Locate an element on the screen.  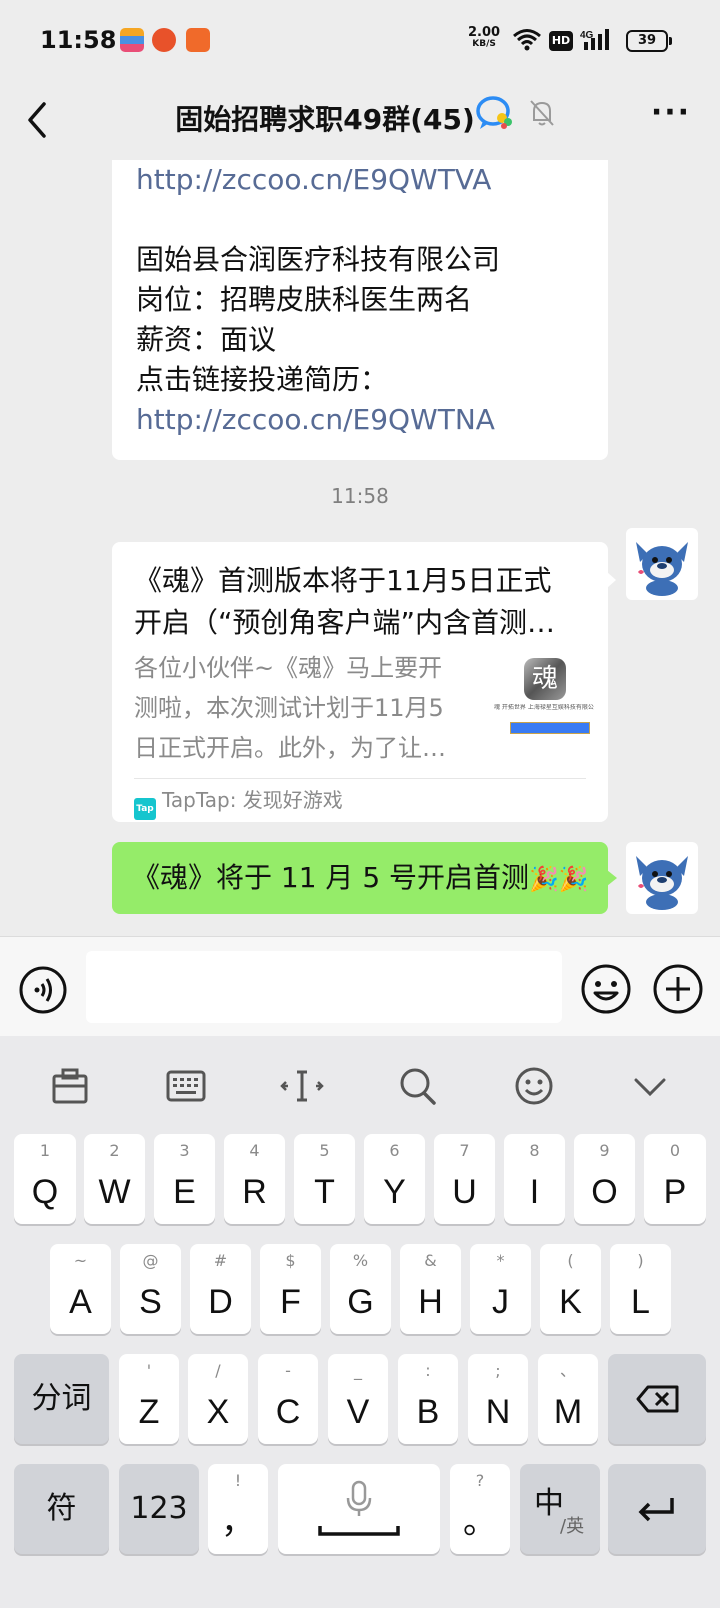
key-p: 0P is located at coordinates (675, 1179).